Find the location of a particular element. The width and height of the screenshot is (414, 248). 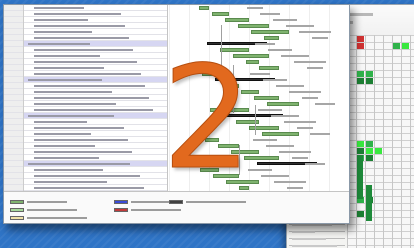

blue-swatch is located at coordinates (121, 201).